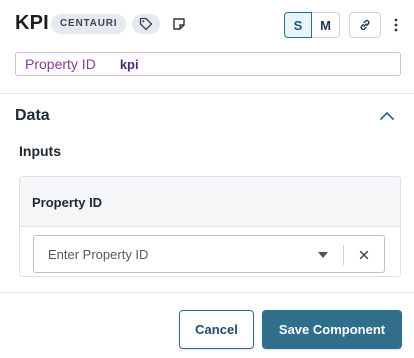 The height and width of the screenshot is (358, 414). What do you see at coordinates (67, 202) in the screenshot?
I see `card-title: Property ID` at bounding box center [67, 202].